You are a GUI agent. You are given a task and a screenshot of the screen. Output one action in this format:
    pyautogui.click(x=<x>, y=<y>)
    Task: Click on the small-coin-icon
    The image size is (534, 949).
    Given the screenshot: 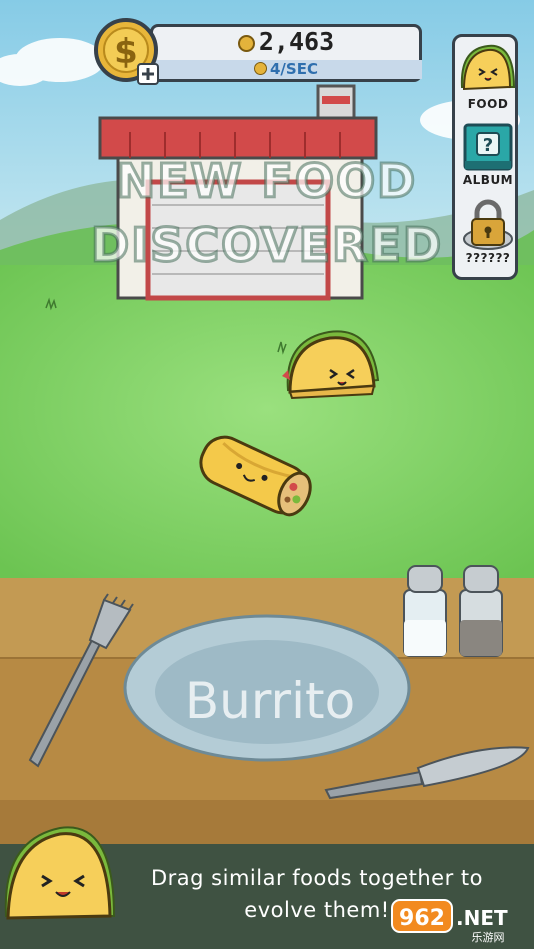 What is the action you would take?
    pyautogui.click(x=260, y=68)
    